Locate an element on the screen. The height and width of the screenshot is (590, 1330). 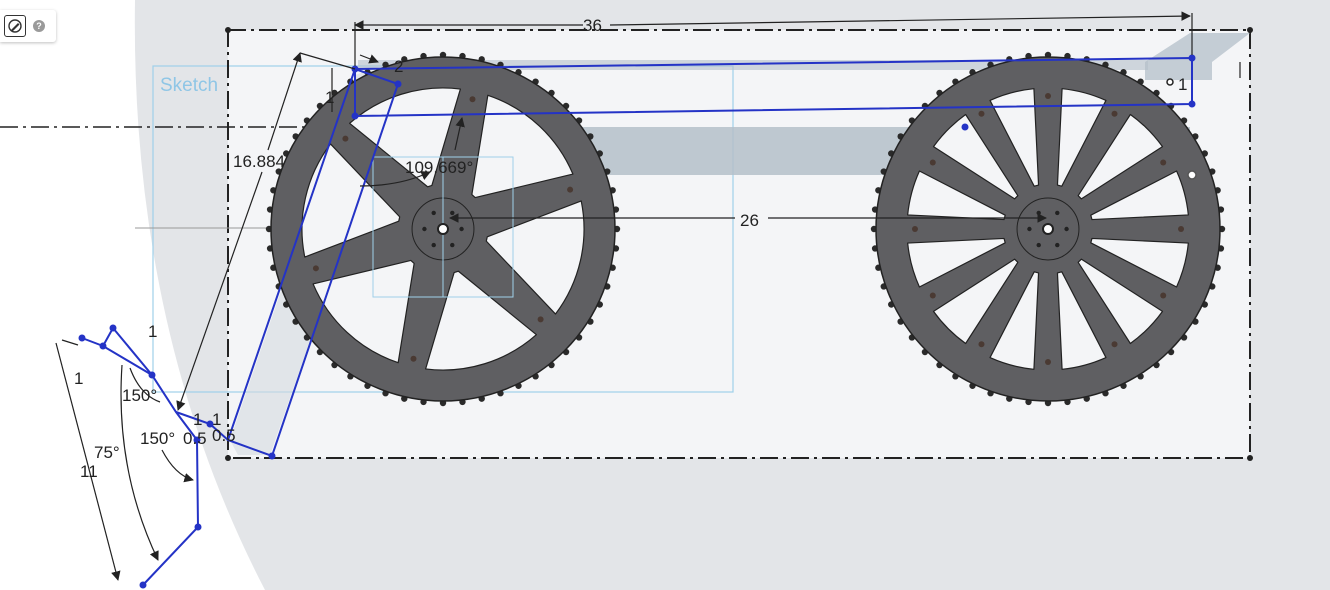
sketch-label: Sketch is located at coordinates (189, 85).